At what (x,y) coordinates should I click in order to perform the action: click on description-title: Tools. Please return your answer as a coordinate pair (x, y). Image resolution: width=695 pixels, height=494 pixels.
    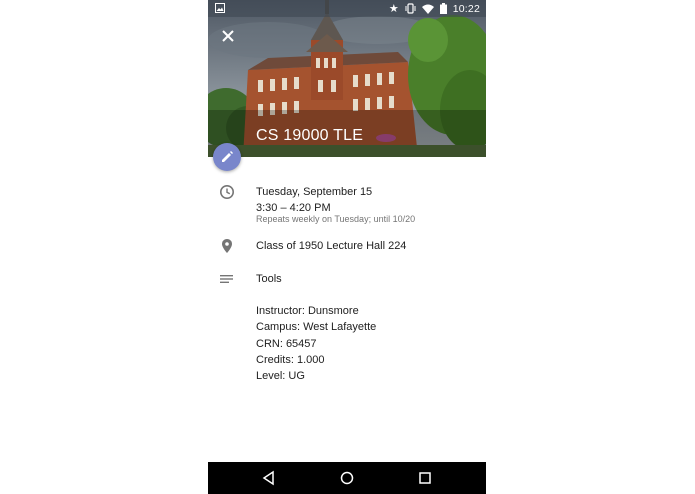
    Looking at the image, I should click on (269, 279).